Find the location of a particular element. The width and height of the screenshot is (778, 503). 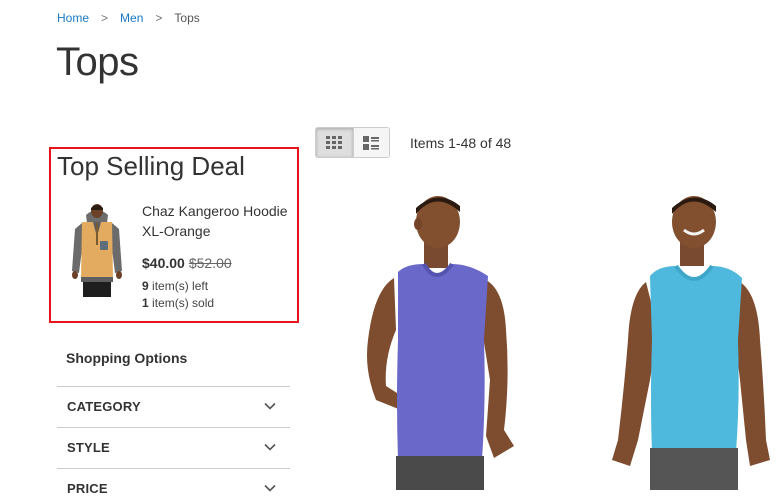

items-left-text: item(s) left is located at coordinates (180, 286).